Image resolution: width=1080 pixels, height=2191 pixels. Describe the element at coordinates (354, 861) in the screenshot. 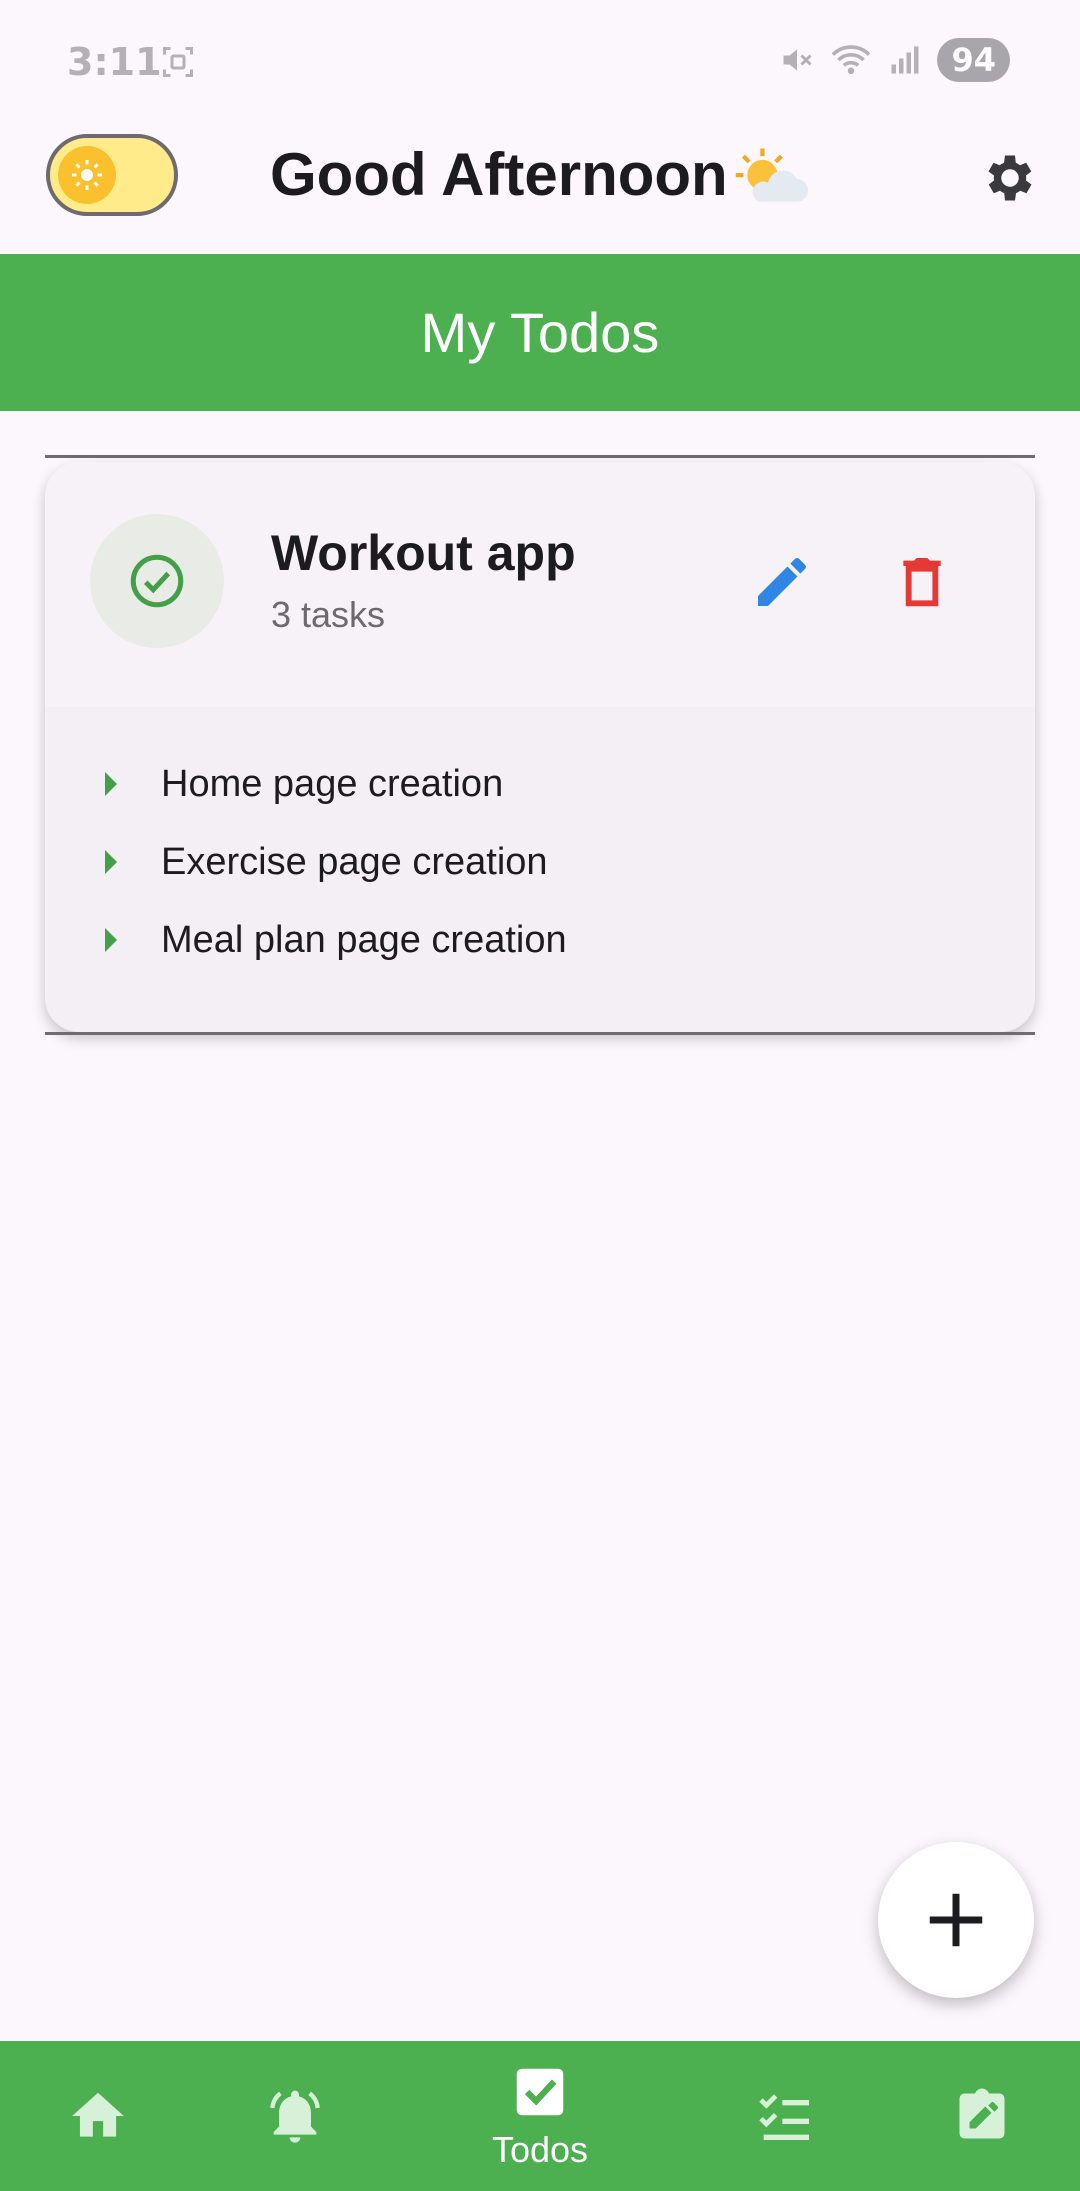

I see `task-label: Exercise page creation` at that location.